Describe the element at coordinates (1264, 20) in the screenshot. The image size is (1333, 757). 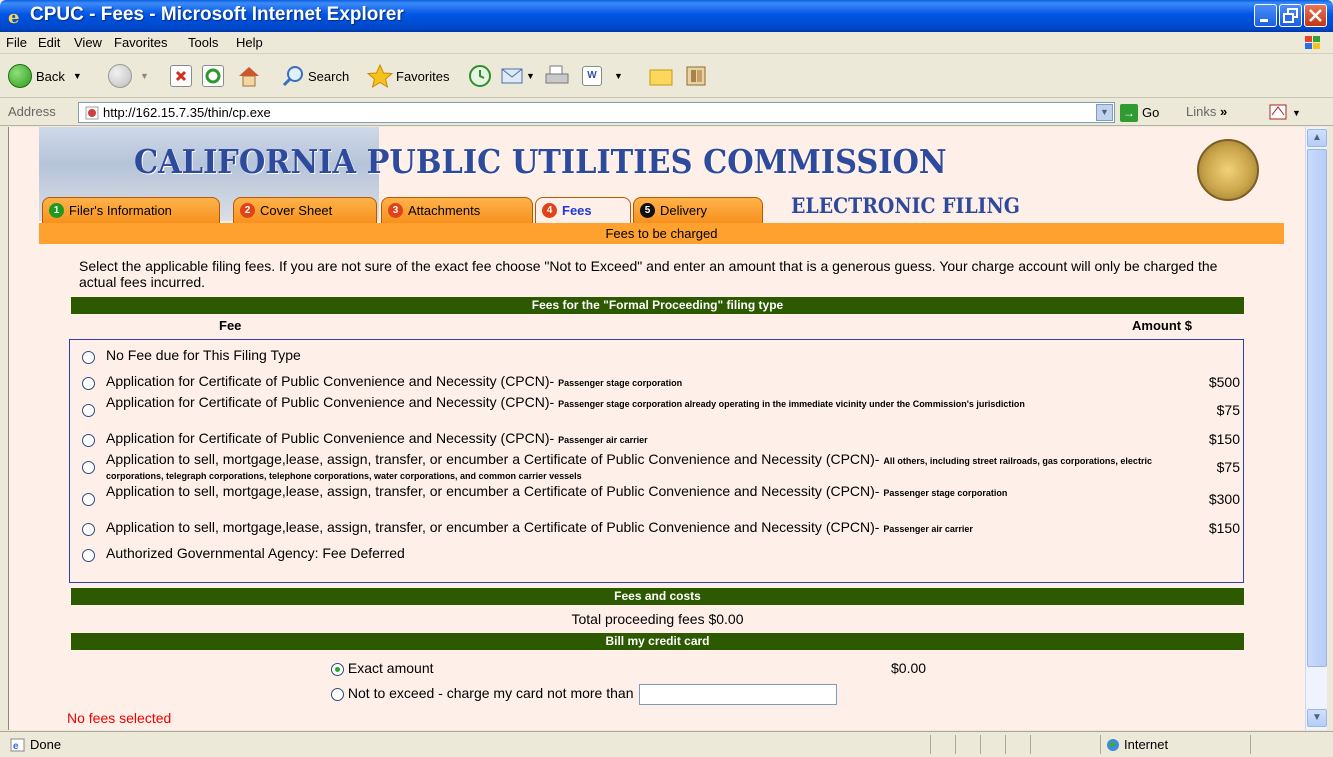
I see `minimize-icon` at that location.